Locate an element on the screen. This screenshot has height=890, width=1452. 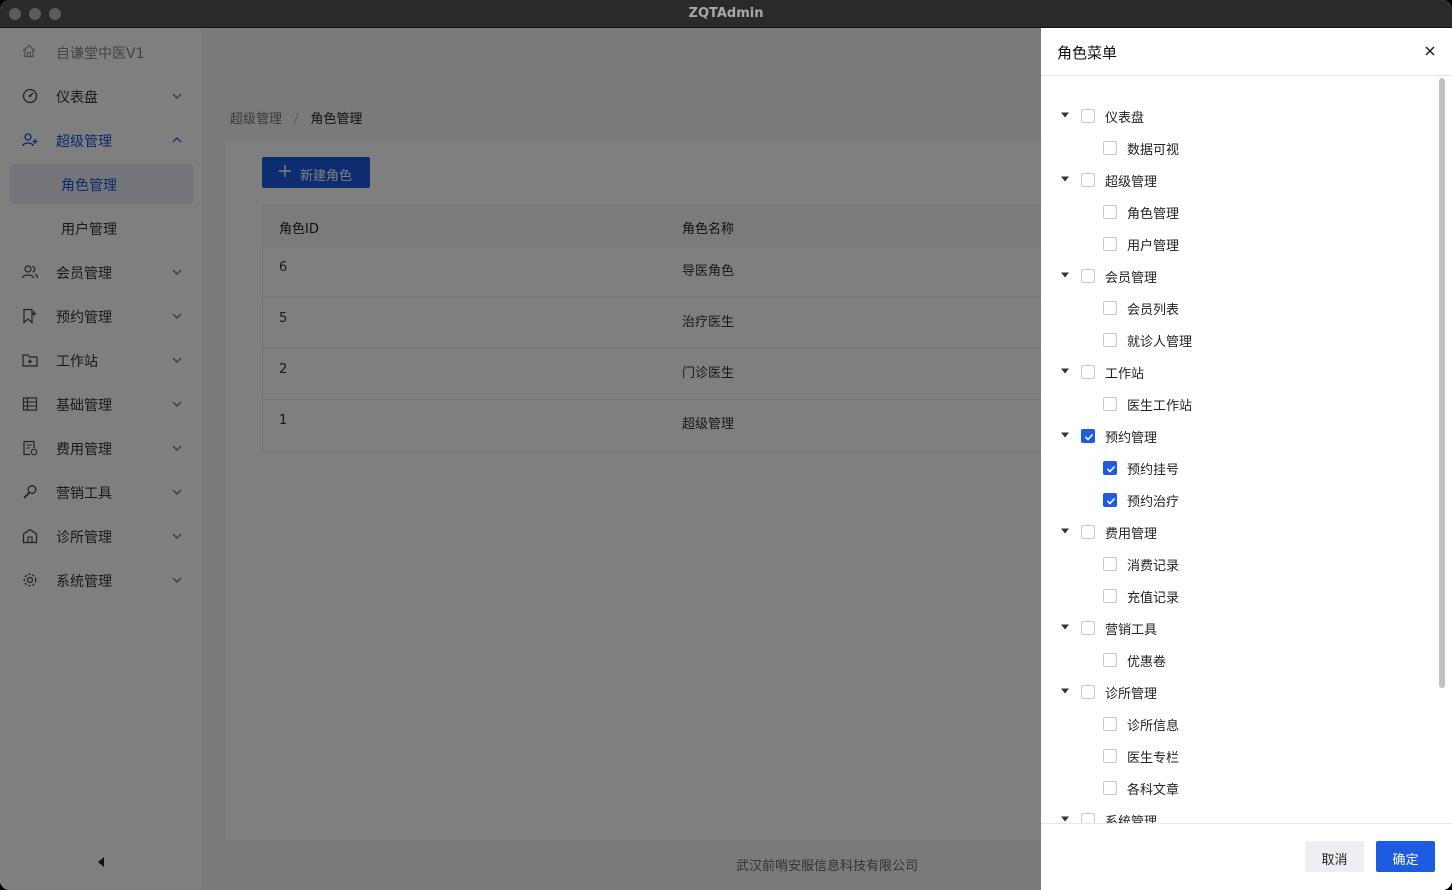
tree-node-label: 超级管理 is located at coordinates (1131, 182).